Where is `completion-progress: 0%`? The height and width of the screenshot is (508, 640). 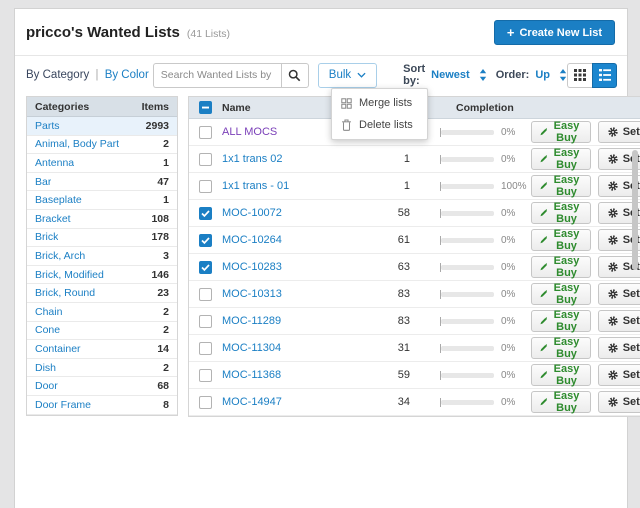
completion-progress: 0% is located at coordinates (485, 375).